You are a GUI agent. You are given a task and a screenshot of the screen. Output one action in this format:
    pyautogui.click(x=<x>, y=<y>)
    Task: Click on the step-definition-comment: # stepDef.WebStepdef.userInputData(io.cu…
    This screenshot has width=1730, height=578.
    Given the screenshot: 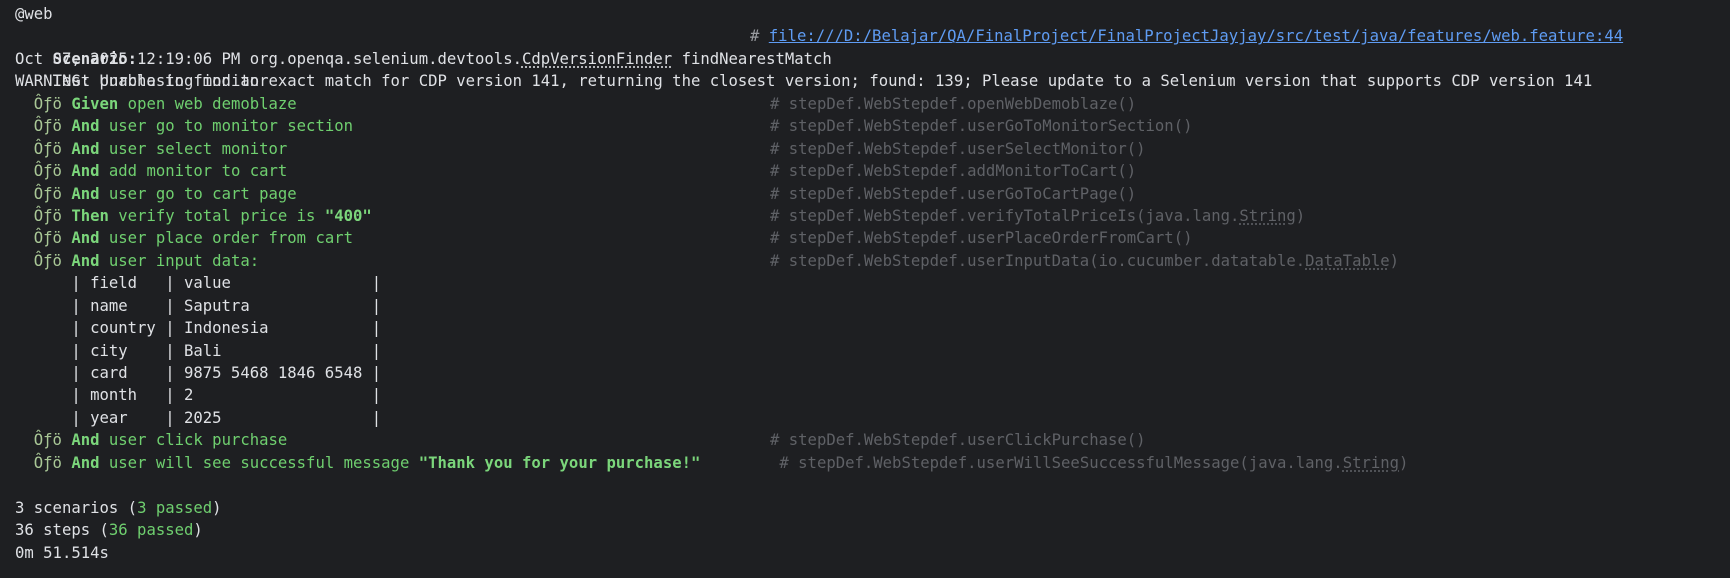 What is the action you would take?
    pyautogui.click(x=1084, y=261)
    